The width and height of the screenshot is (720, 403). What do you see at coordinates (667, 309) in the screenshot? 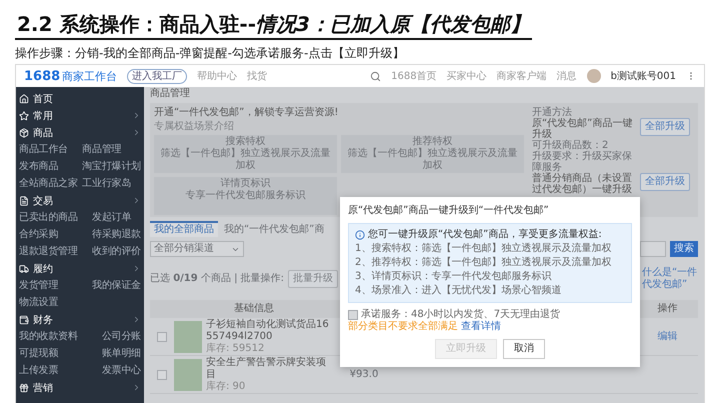
I see `column-header: 操作` at bounding box center [667, 309].